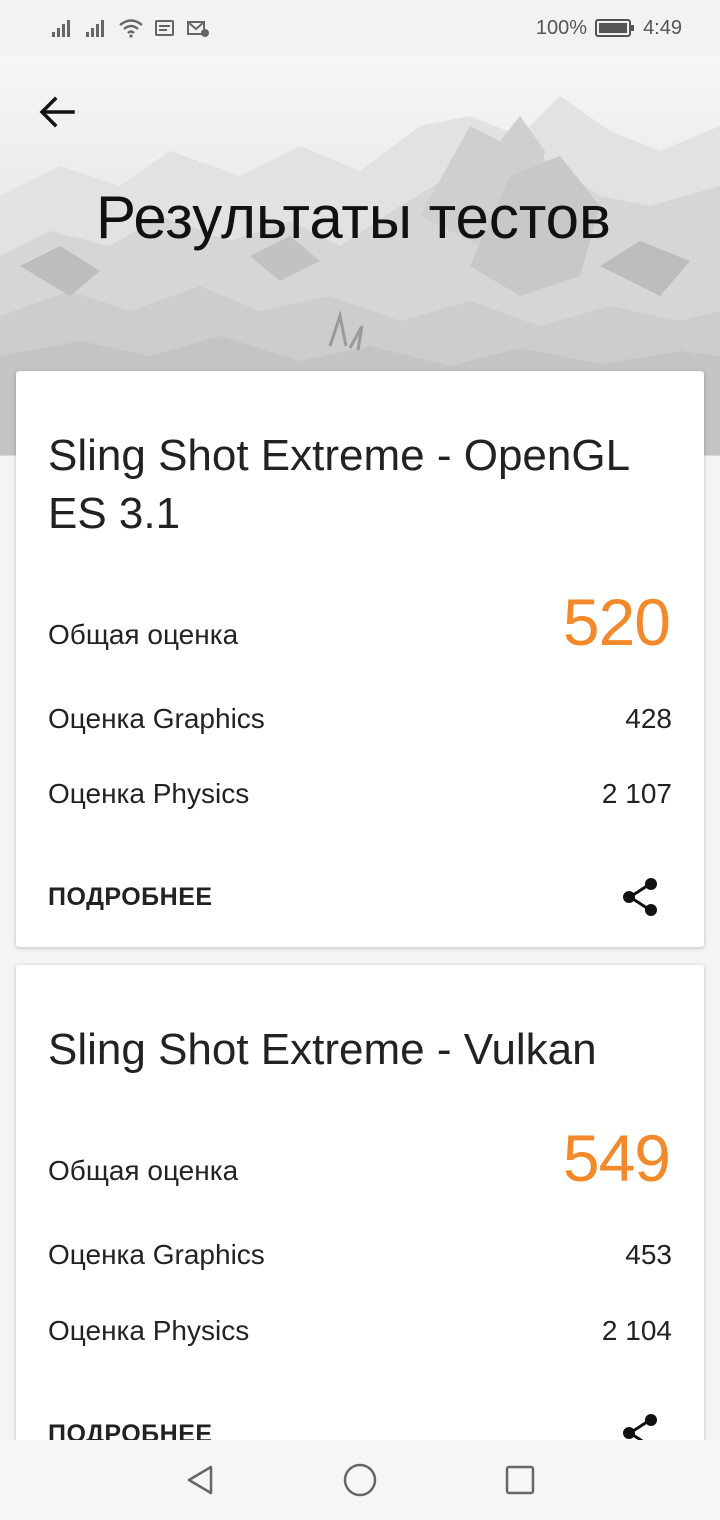 The image size is (720, 1520). I want to click on physics-score-value: 2 104, so click(636, 1330).